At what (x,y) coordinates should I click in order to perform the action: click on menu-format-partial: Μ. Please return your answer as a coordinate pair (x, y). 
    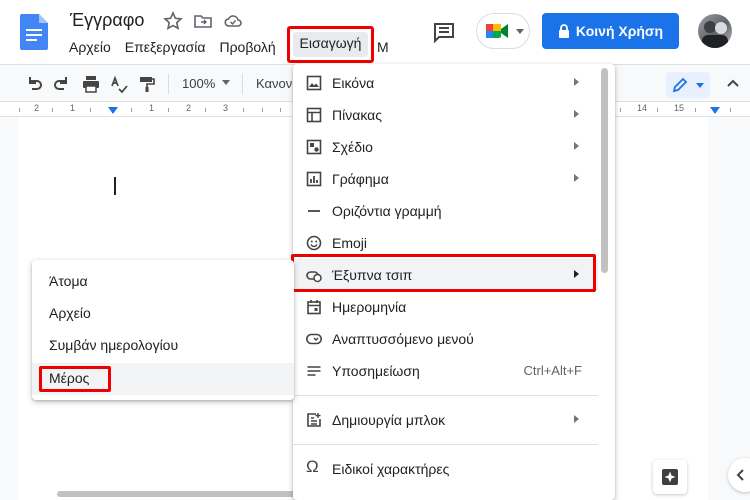
    Looking at the image, I should click on (383, 47).